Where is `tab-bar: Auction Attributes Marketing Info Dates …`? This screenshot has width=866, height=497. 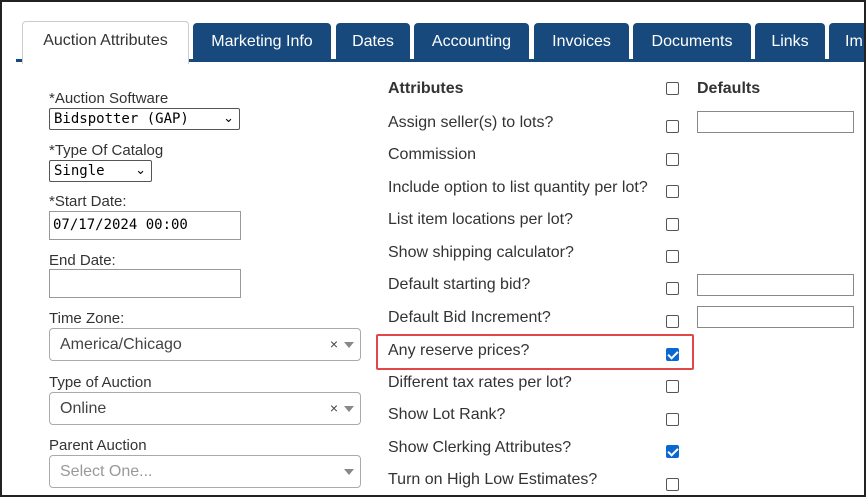
tab-bar: Auction Attributes Marketing Info Dates … is located at coordinates (440, 42).